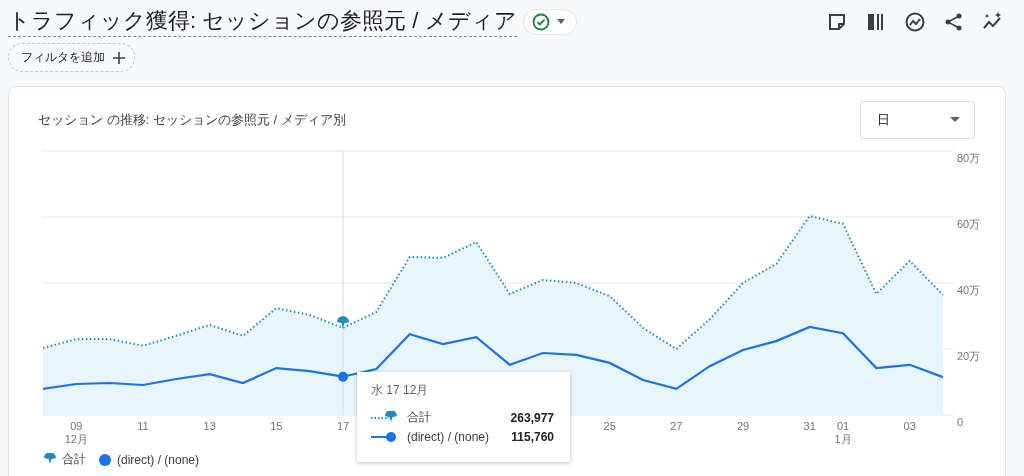 Image resolution: width=1024 pixels, height=476 pixels. I want to click on y-axis-label: 0, so click(960, 422).